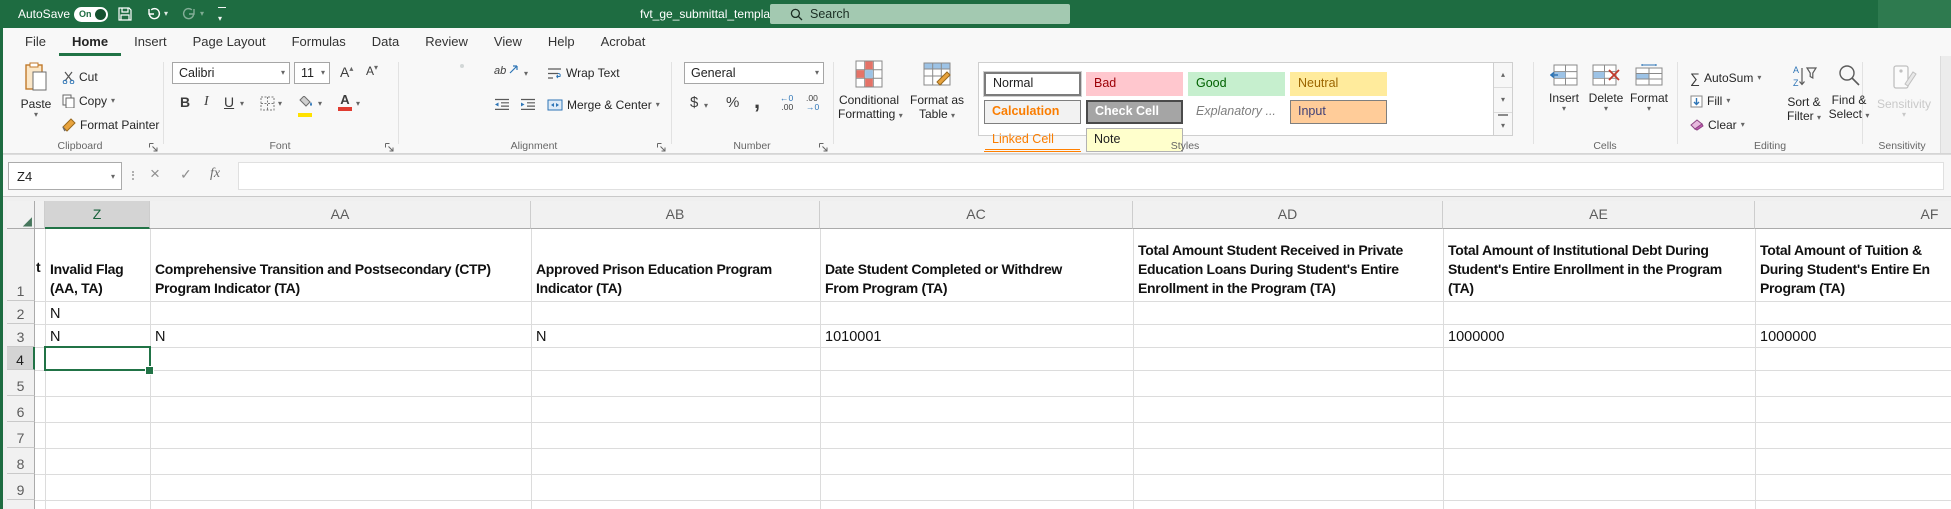 Image resolution: width=1951 pixels, height=509 pixels. Describe the element at coordinates (40, 215) in the screenshot. I see `column-header-y-sliver` at that location.